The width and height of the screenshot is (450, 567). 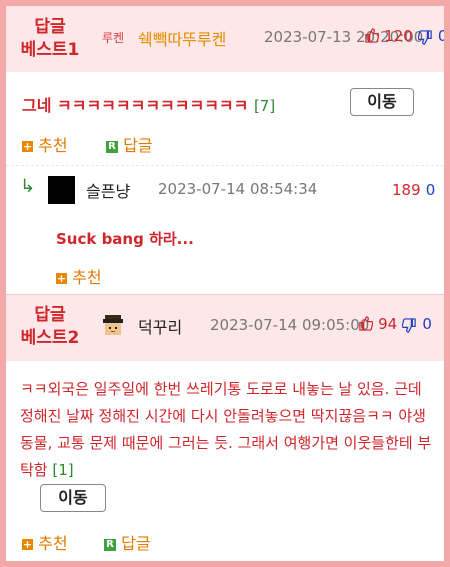 I want to click on reply-count-link: [1], so click(x=62, y=470).